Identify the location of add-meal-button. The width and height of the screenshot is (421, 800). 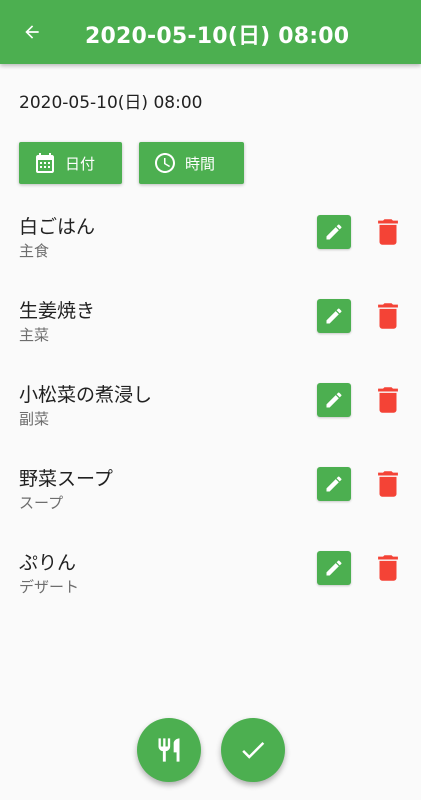
(169, 750).